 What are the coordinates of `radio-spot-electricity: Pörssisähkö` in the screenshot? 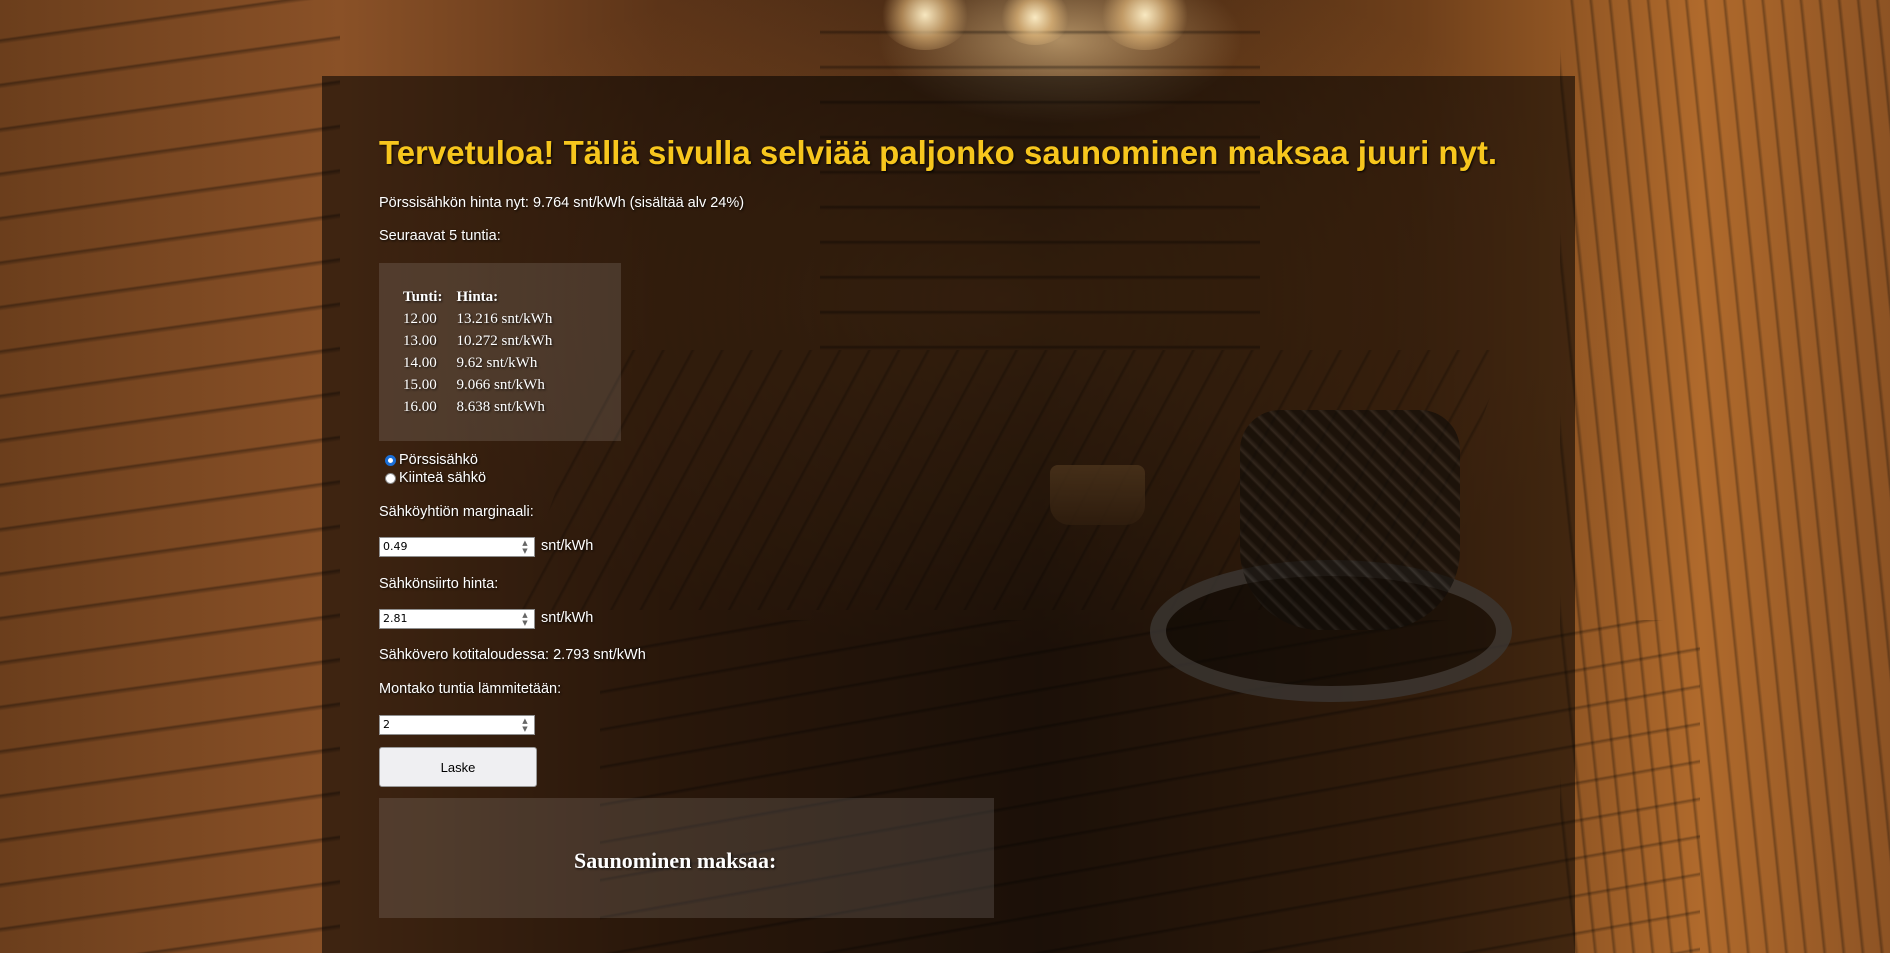 It's located at (431, 460).